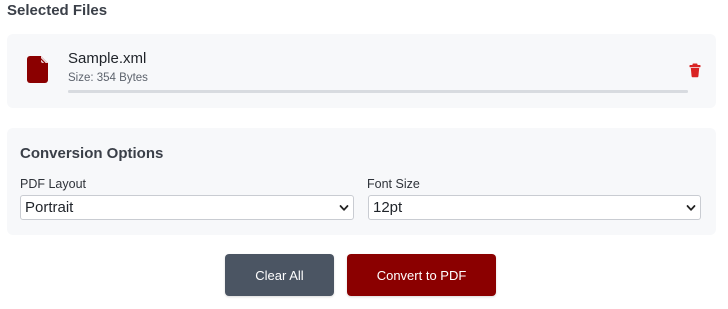 This screenshot has height=309, width=728. I want to click on selected-files-heading: Selected Files, so click(57, 10).